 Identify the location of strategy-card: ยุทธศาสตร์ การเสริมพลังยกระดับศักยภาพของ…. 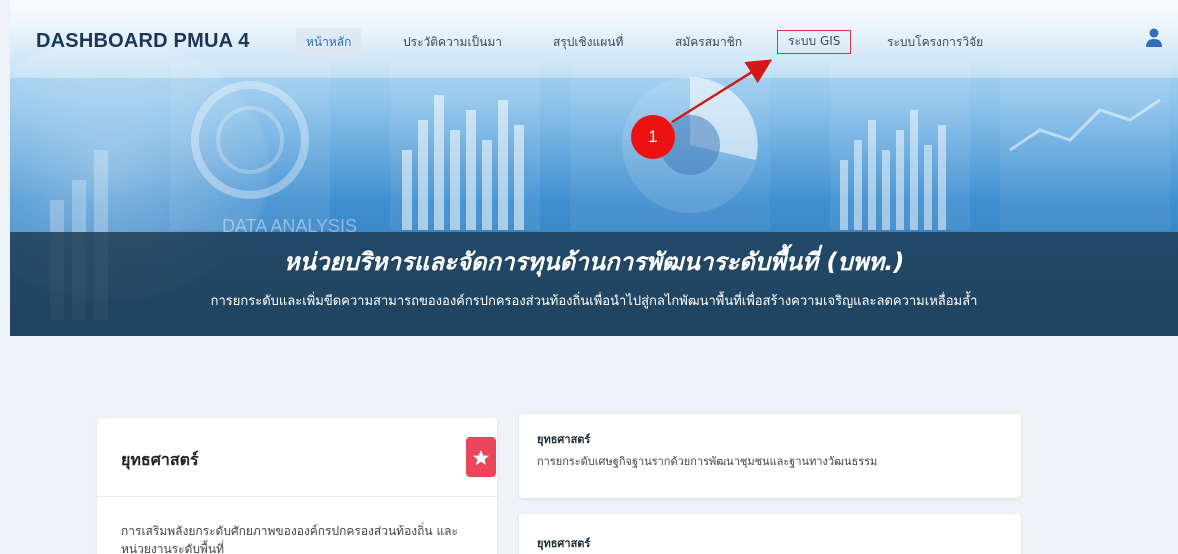
(297, 486).